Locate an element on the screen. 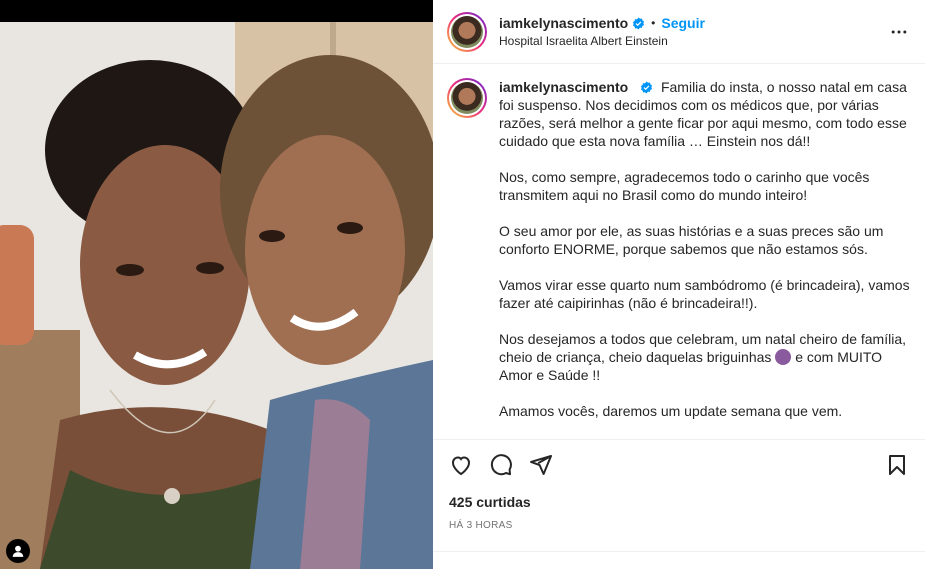 The height and width of the screenshot is (569, 925). add-comment-bar is located at coordinates (679, 560).